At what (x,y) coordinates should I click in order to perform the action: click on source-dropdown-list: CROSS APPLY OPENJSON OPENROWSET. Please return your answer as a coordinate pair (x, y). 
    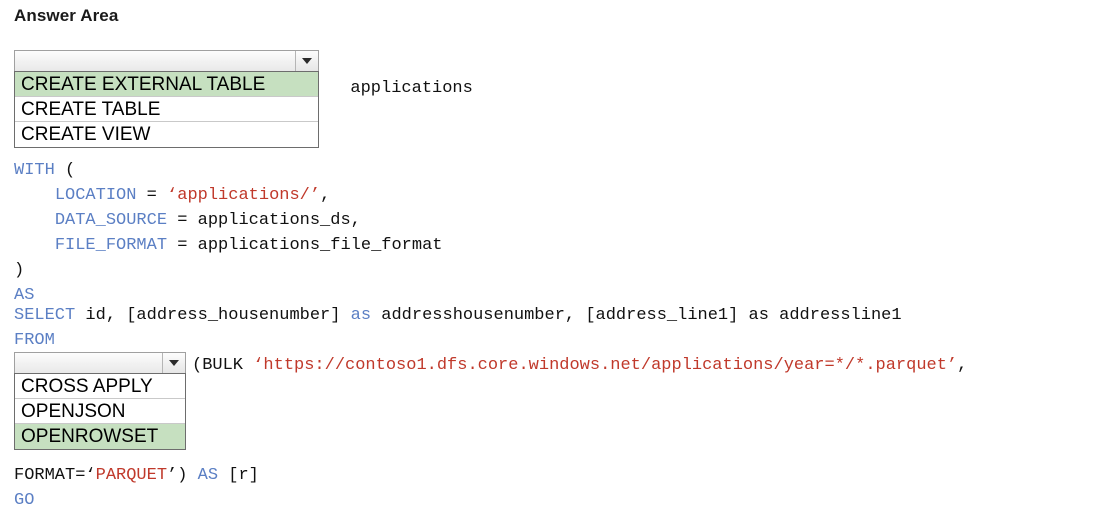
    Looking at the image, I should click on (100, 411).